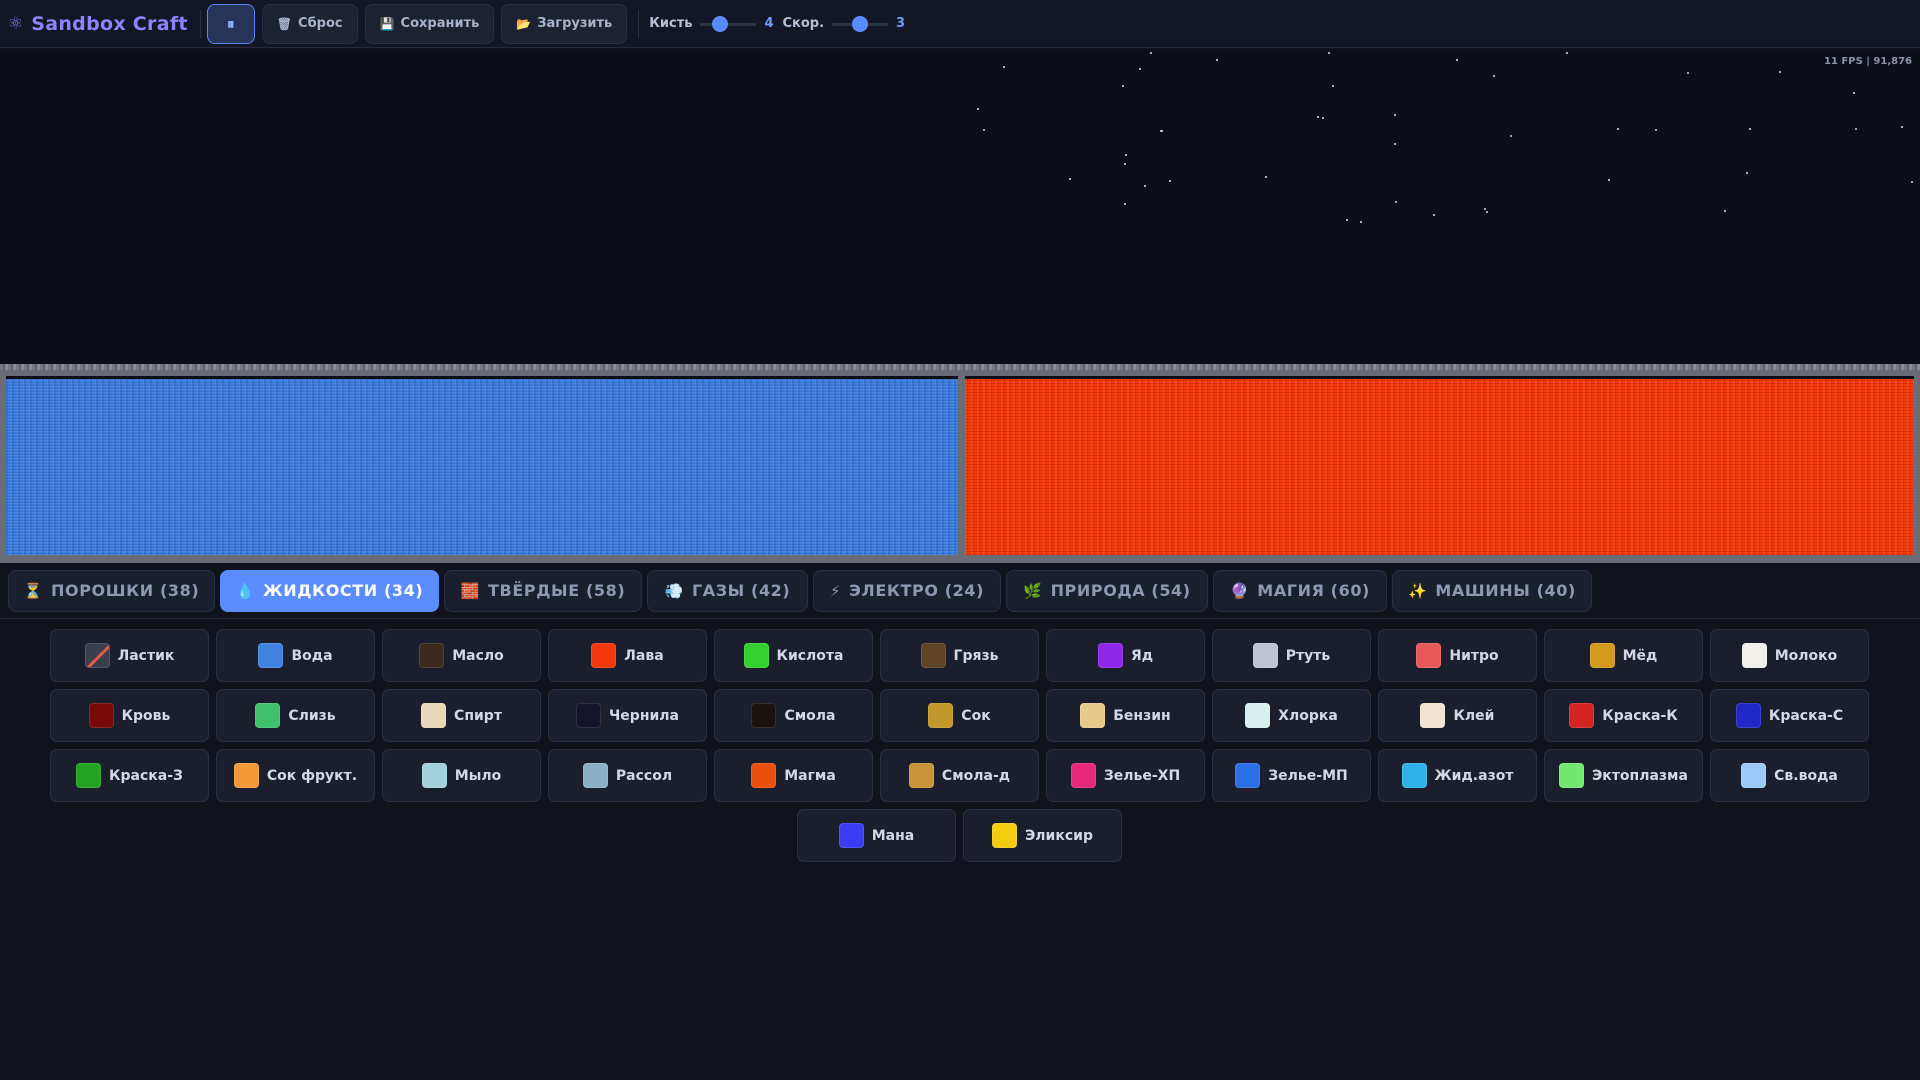 This screenshot has height=1080, width=1920. I want to click on element-button: Молоко, so click(1789, 655).